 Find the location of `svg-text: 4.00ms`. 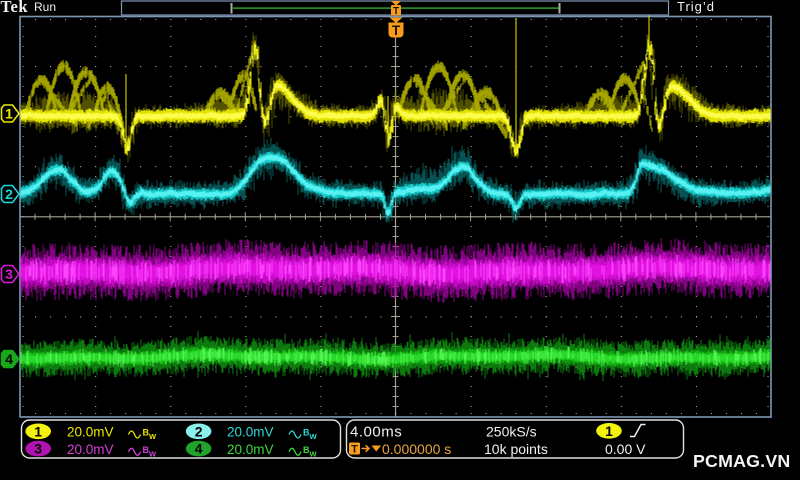

svg-text: 4.00ms is located at coordinates (376, 432).